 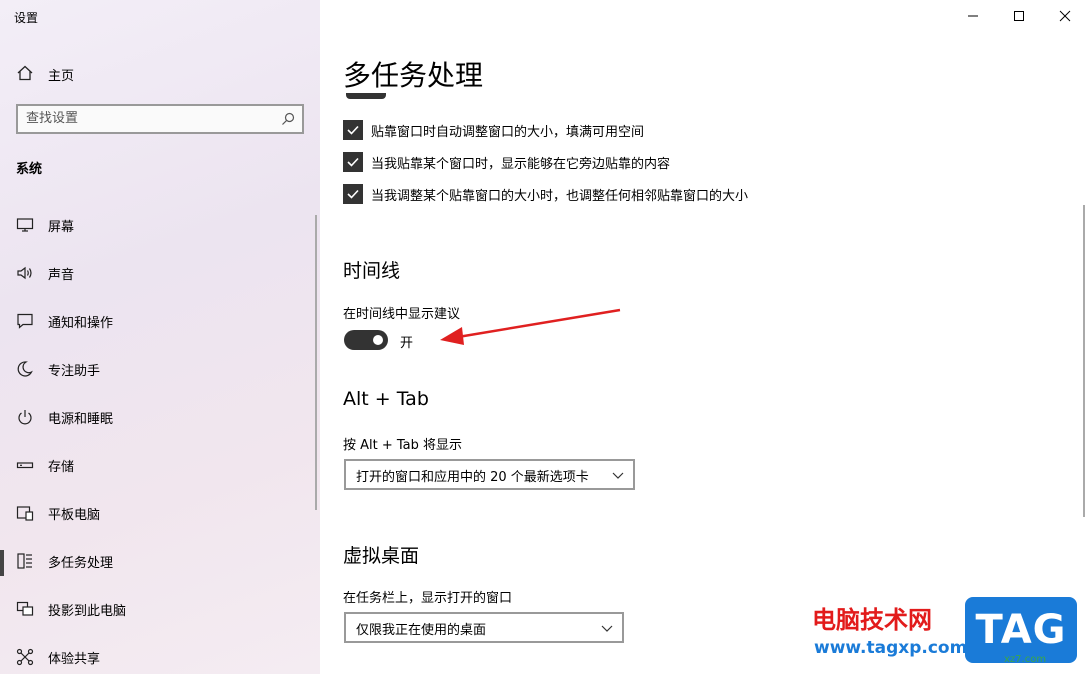 I want to click on minimize-button, so click(x=973, y=16).